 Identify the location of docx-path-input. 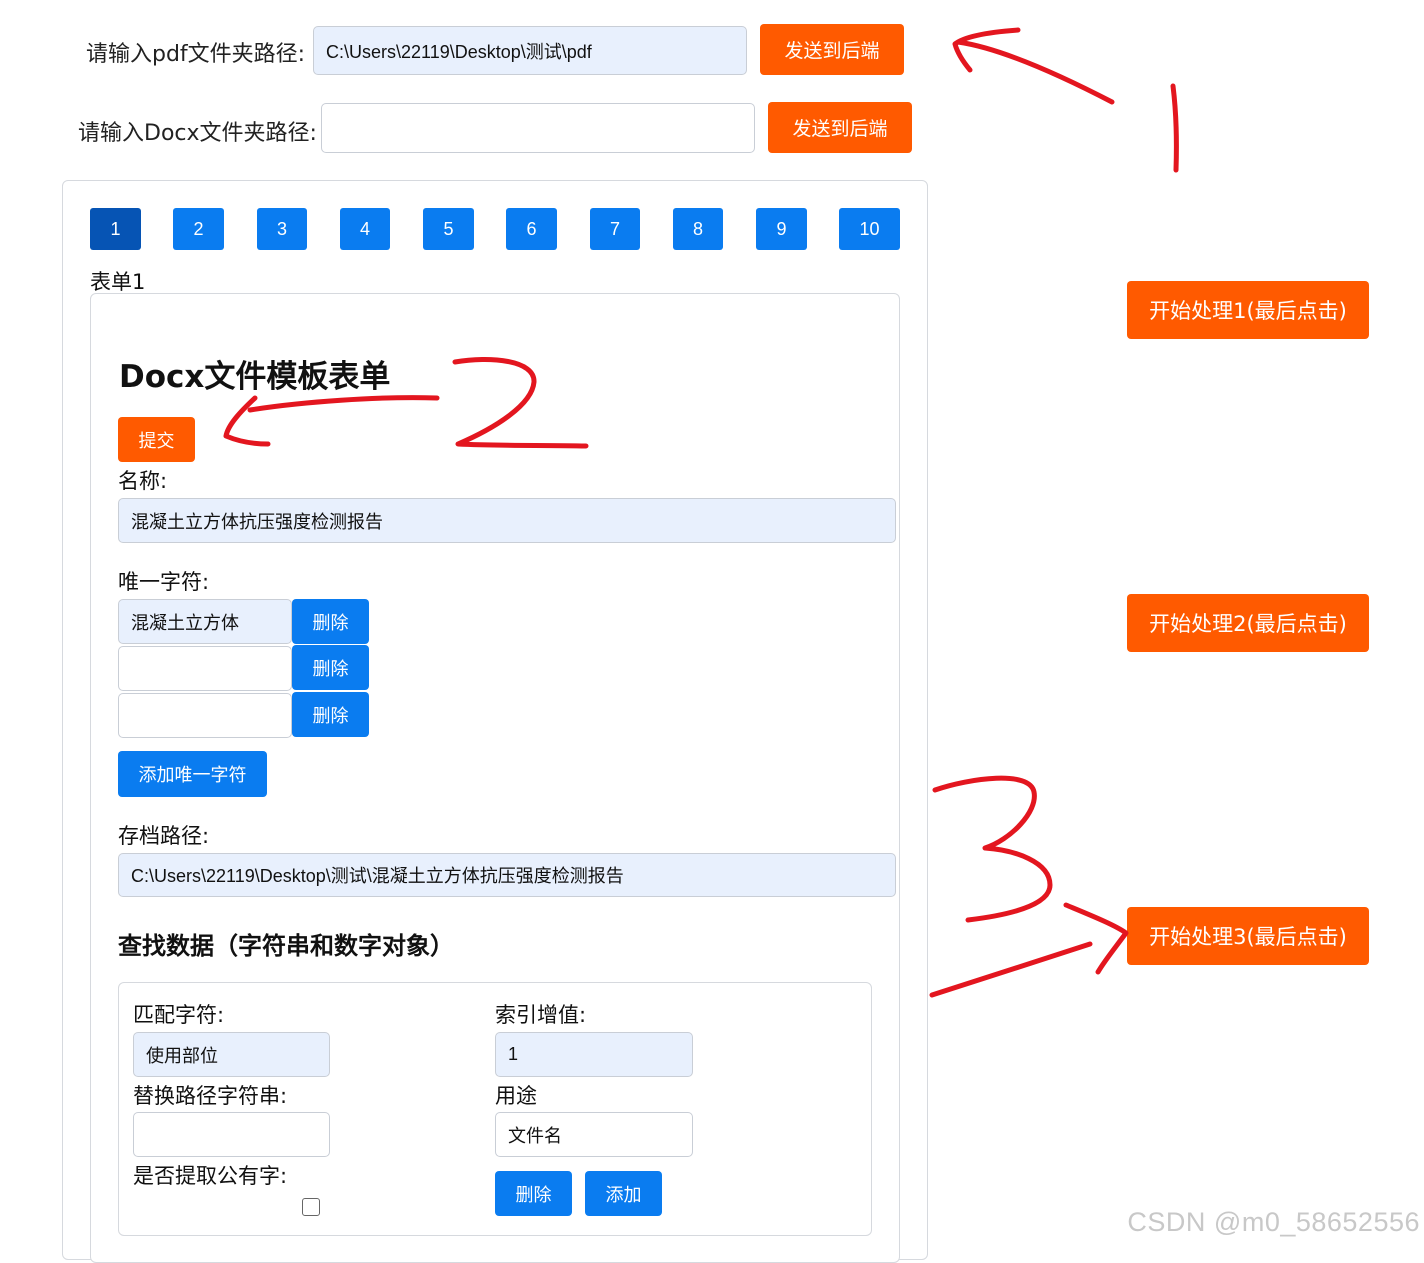
(538, 128).